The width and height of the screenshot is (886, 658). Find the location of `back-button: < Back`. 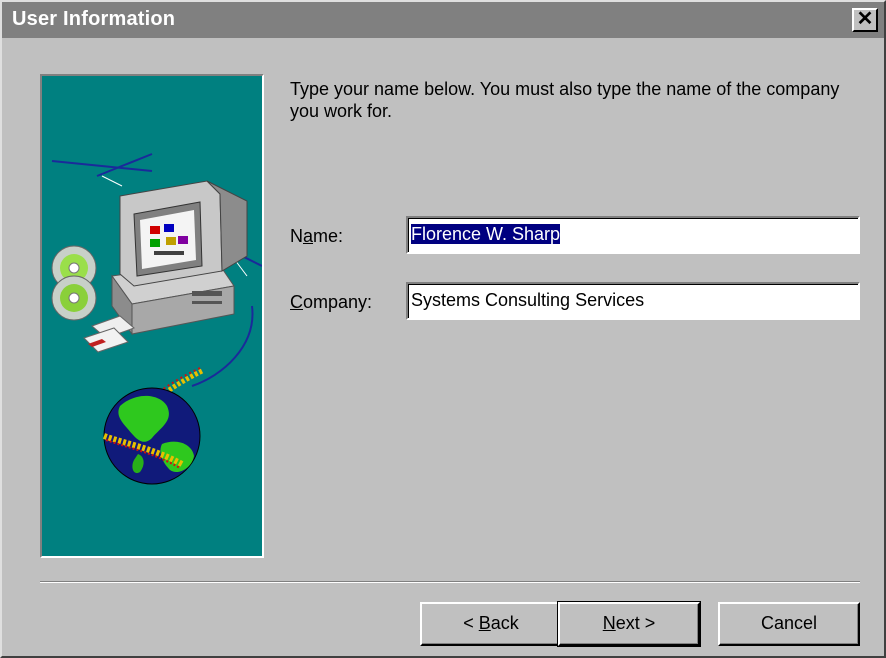

back-button: < Back is located at coordinates (491, 624).